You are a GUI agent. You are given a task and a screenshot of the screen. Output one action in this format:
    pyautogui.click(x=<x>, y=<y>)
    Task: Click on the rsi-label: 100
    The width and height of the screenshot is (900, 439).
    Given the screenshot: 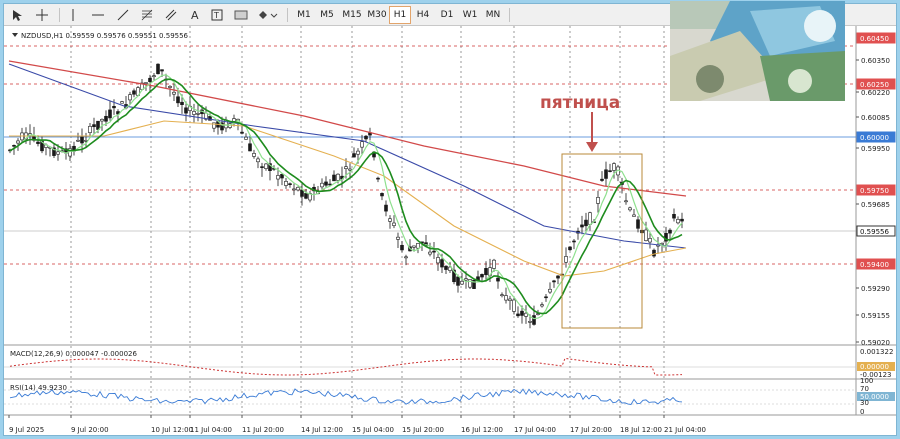 What is the action you would take?
    pyautogui.click(x=866, y=381)
    